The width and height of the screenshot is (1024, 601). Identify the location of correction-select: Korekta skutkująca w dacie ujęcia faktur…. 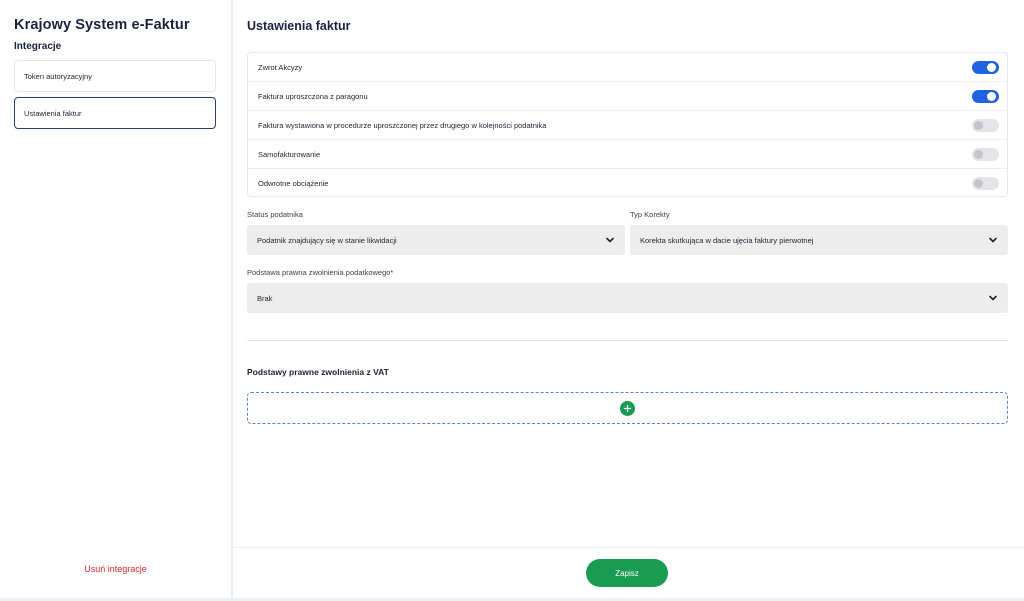
(819, 240).